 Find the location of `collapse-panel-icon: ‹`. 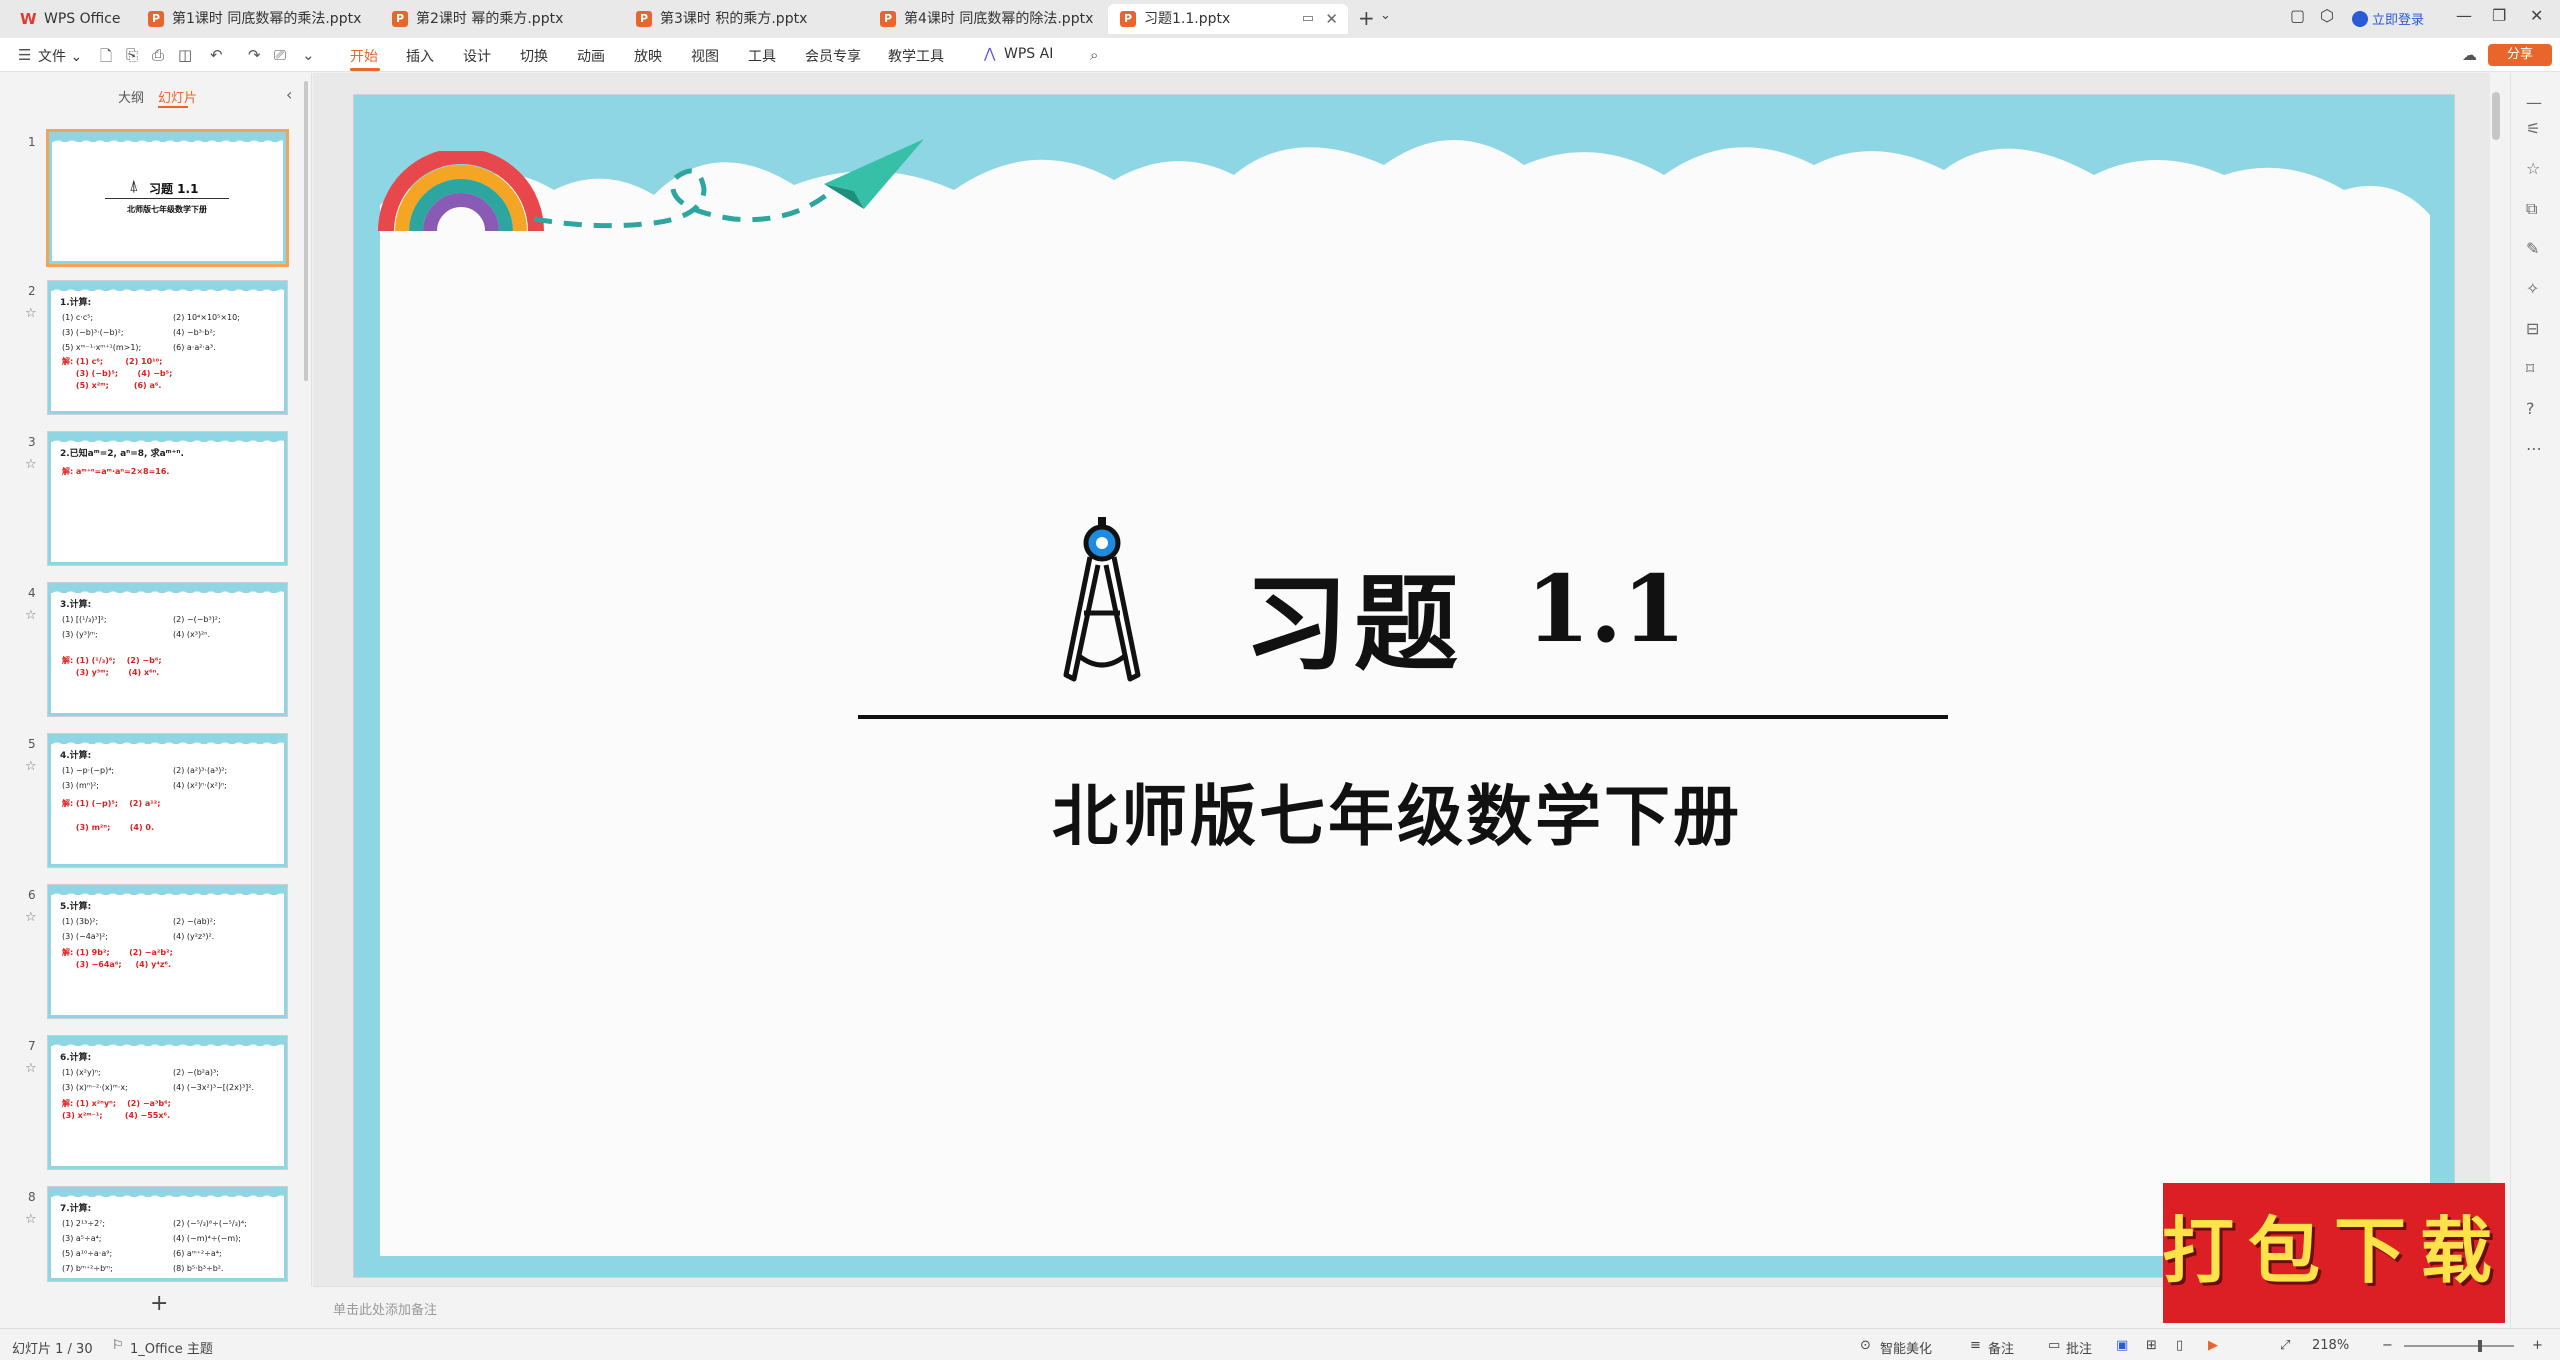

collapse-panel-icon: ‹ is located at coordinates (289, 94).